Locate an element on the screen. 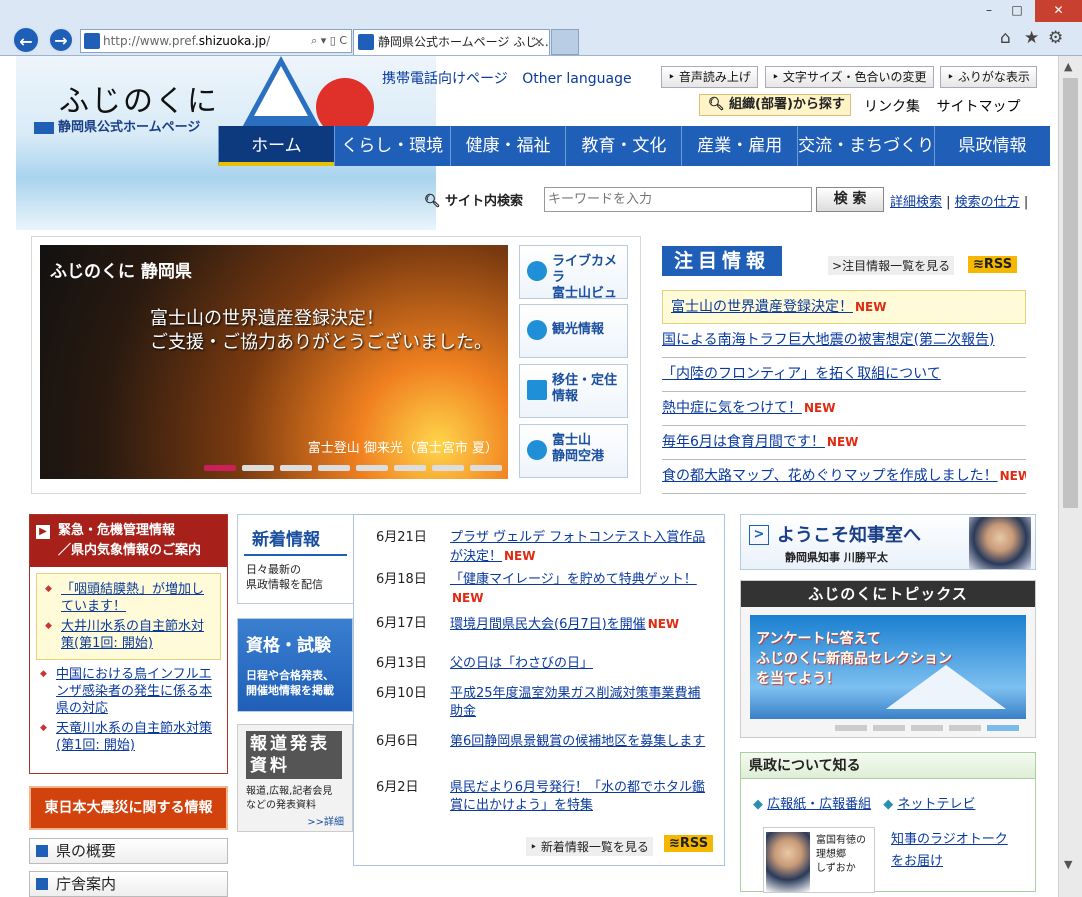 The width and height of the screenshot is (1082, 897). tab-exams: 資格・試験 日程や合格発表、 開催地情報を掲載 is located at coordinates (295, 665).